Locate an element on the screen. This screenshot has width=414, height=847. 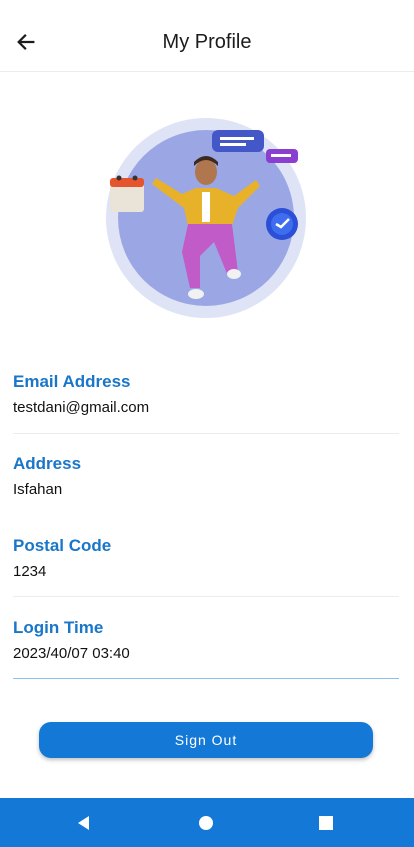
email-label: Email Address is located at coordinates (72, 381).